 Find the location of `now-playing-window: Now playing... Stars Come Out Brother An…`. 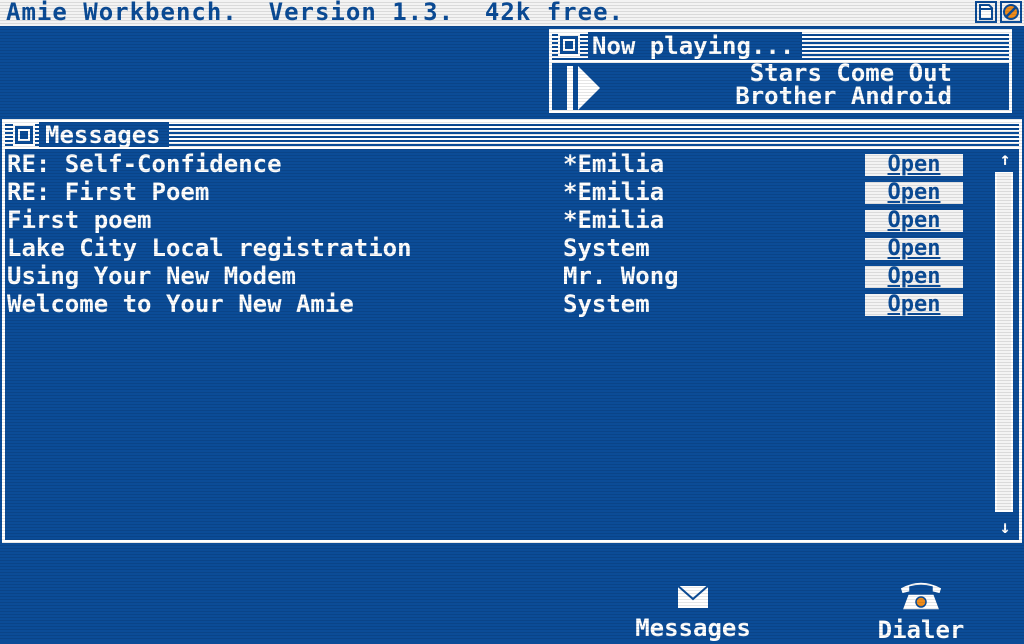

now-playing-window: Now playing... Stars Come Out Brother An… is located at coordinates (780, 71).